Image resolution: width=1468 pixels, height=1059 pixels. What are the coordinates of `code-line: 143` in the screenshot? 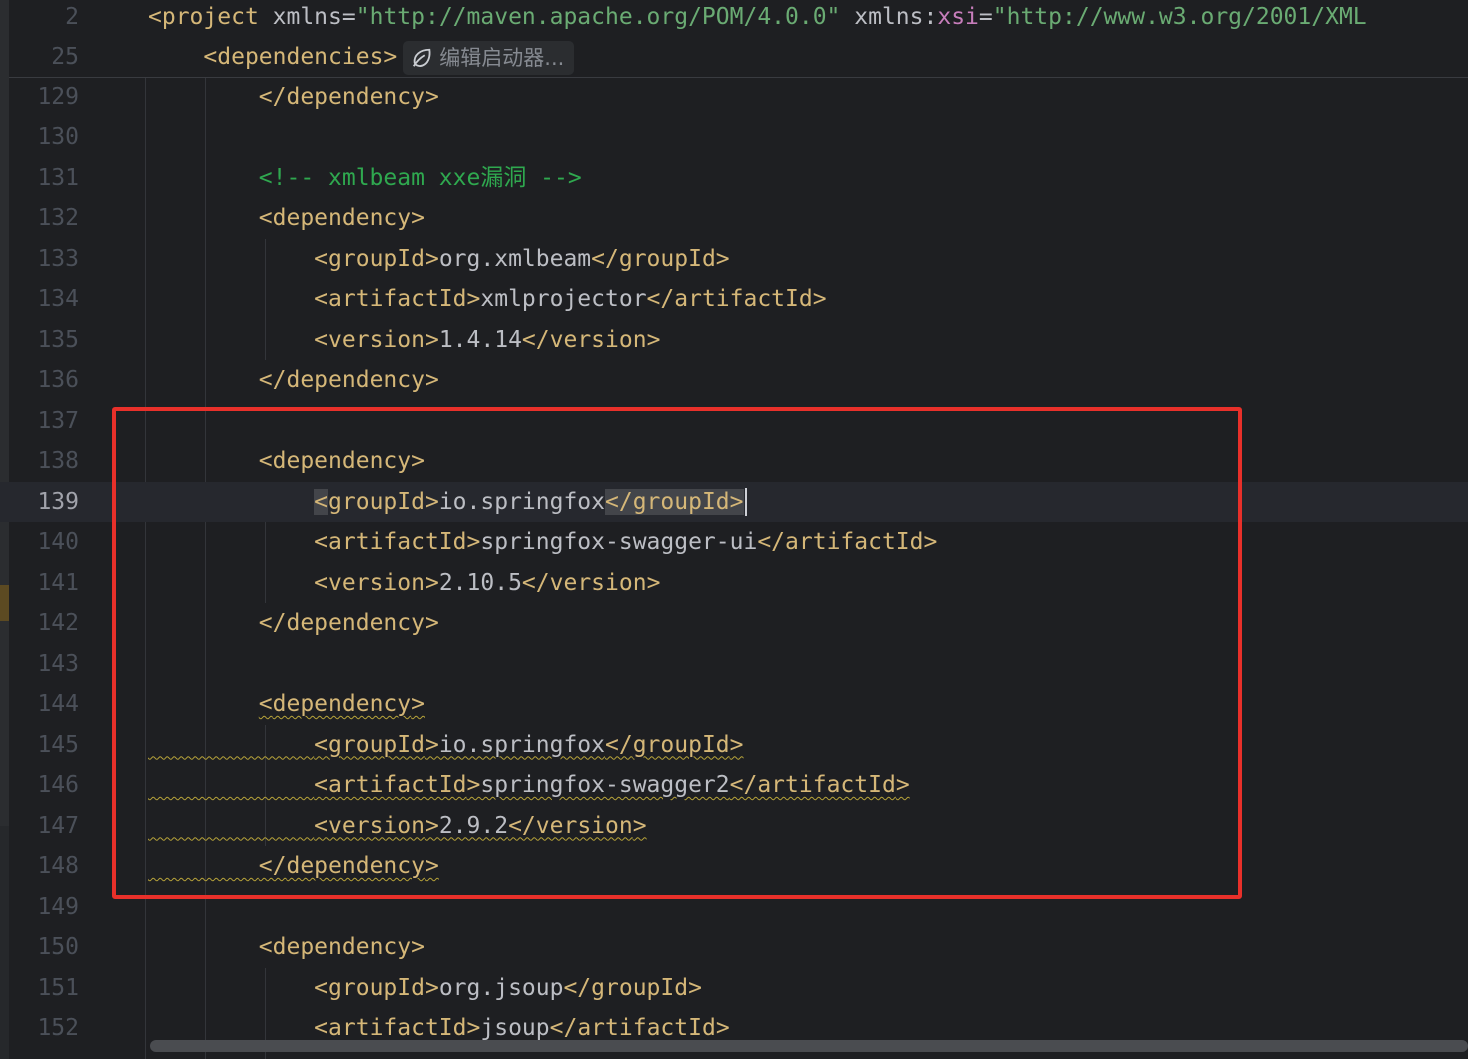 It's located at (734, 664).